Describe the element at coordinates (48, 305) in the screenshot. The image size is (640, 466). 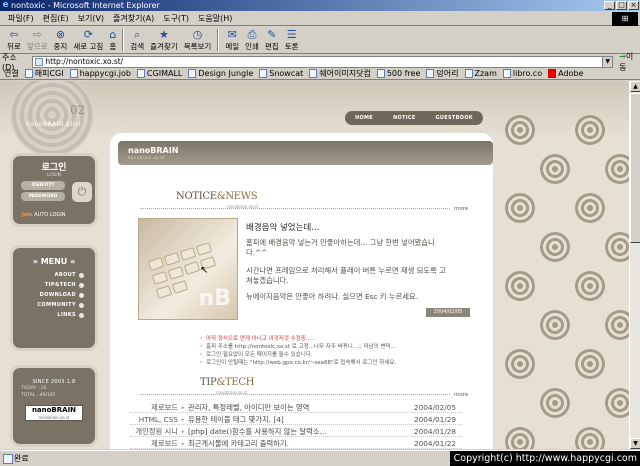
I see `menu-item-community: COMMUNITY` at that location.